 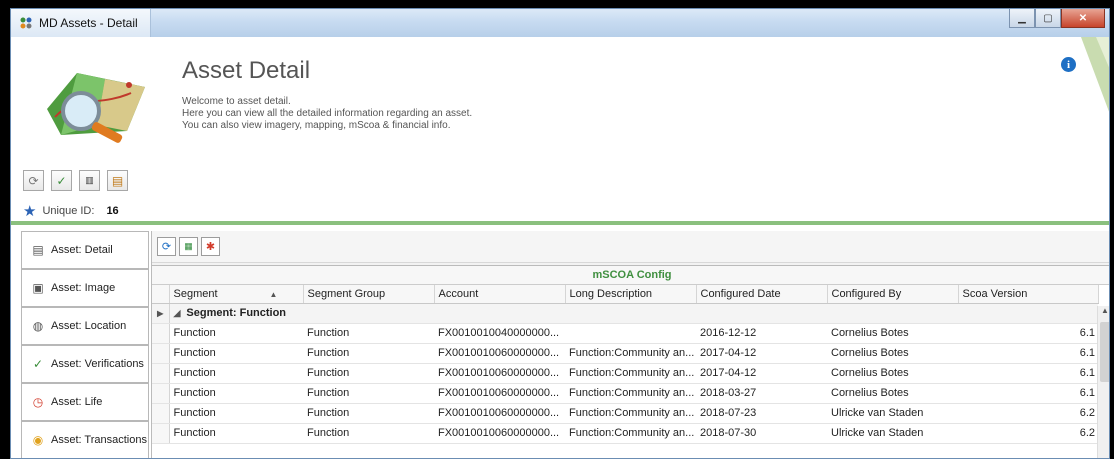 I want to click on column-header-configured-by: Configured By, so click(x=893, y=294).